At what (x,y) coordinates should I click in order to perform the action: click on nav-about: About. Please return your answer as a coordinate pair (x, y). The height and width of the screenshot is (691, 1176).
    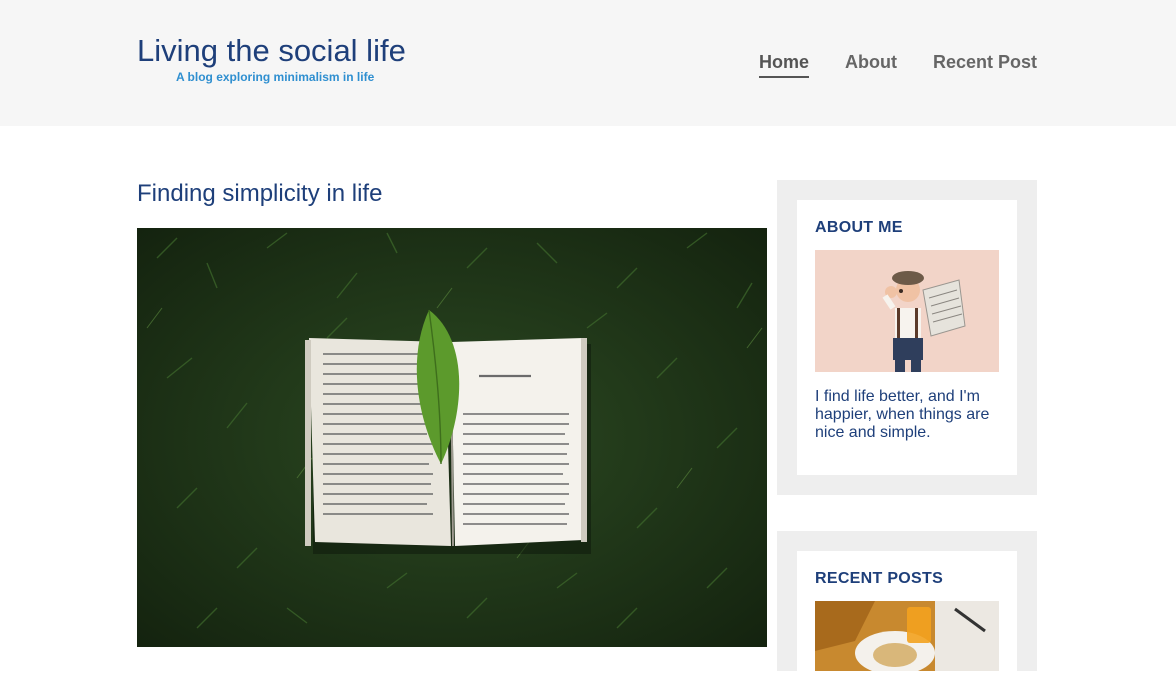
    Looking at the image, I should click on (871, 64).